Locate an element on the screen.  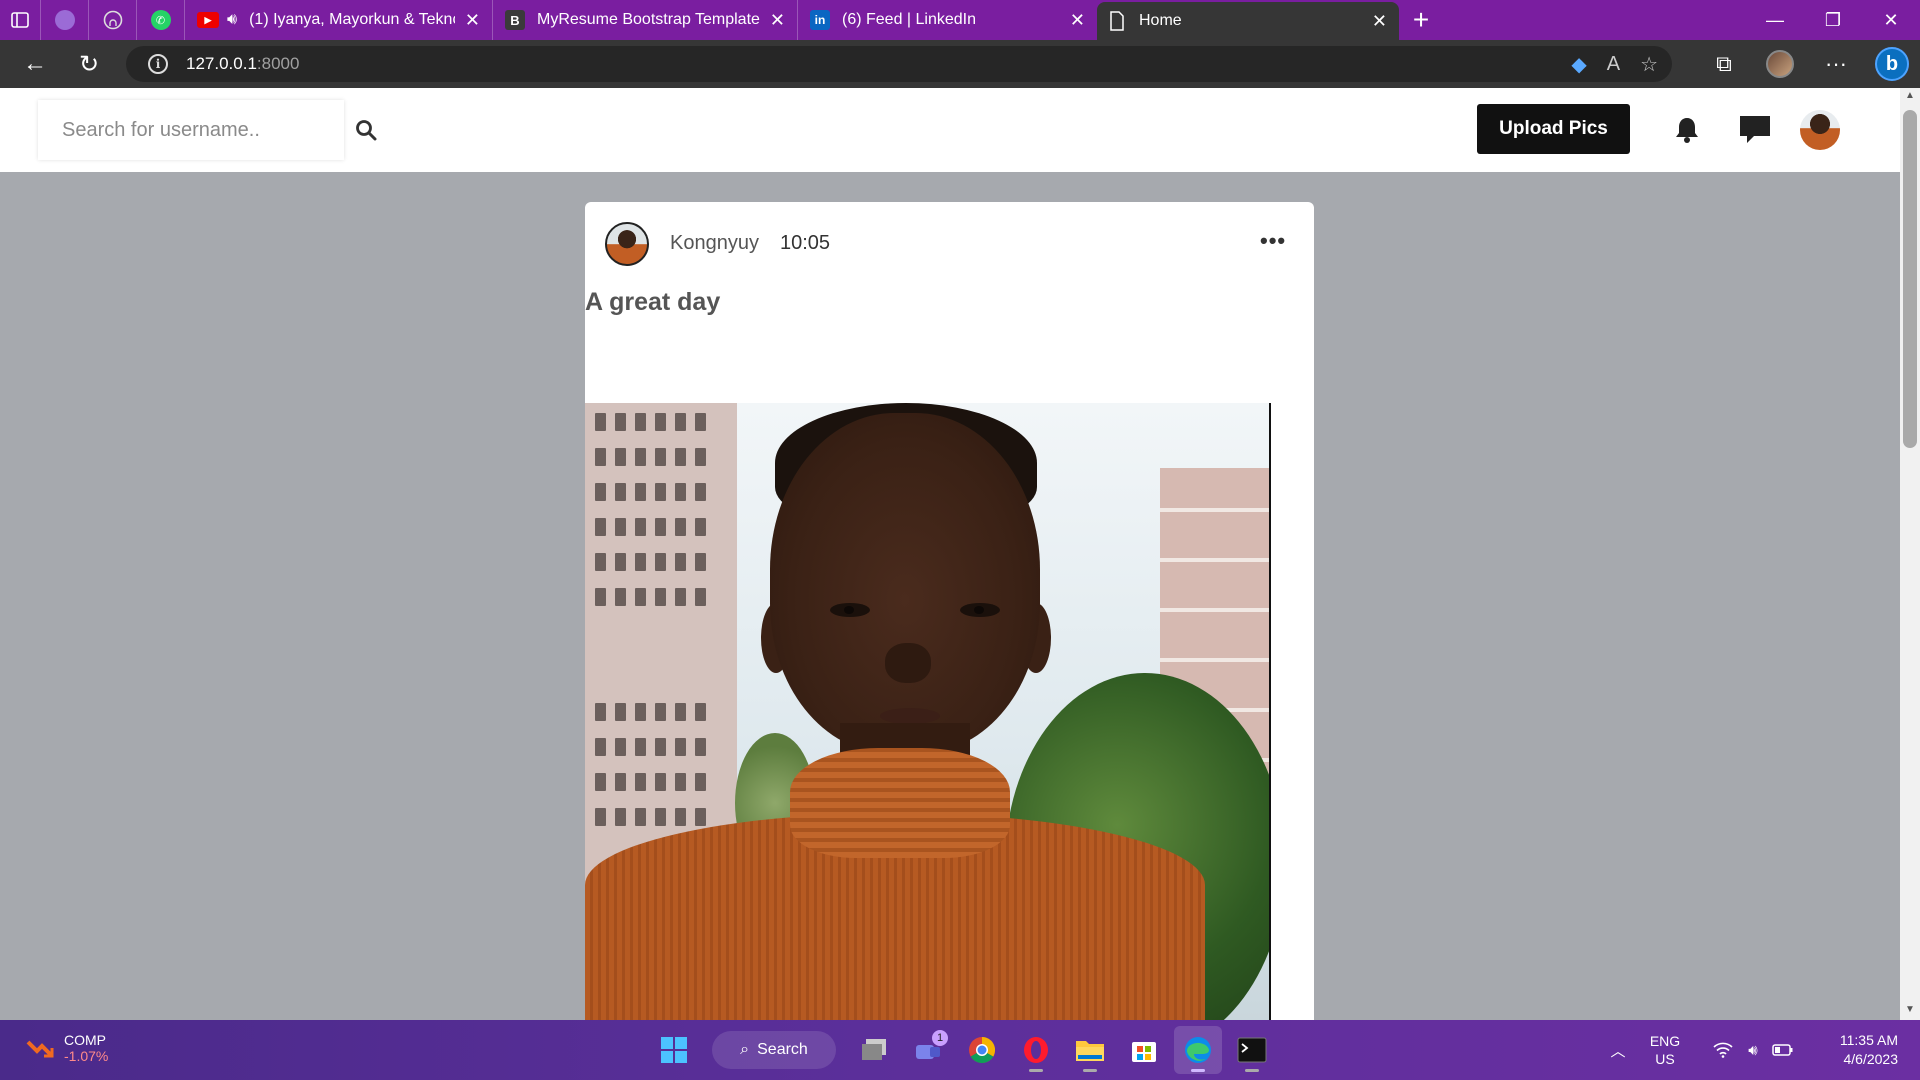
tab-label: (1) Iyanya, Mayorkun & Tekno is located at coordinates (352, 19).